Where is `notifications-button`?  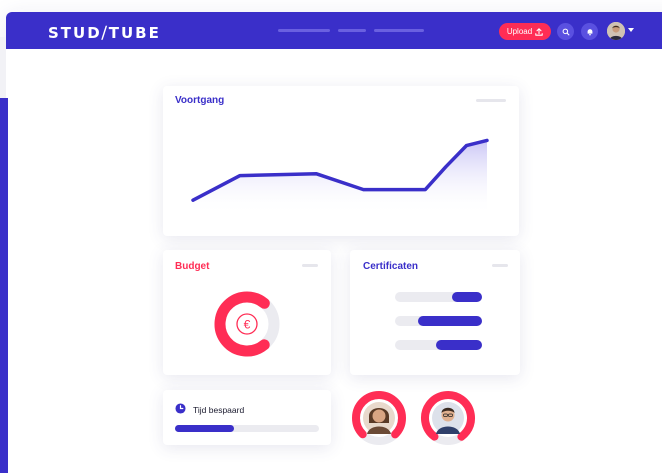
notifications-button is located at coordinates (589, 31).